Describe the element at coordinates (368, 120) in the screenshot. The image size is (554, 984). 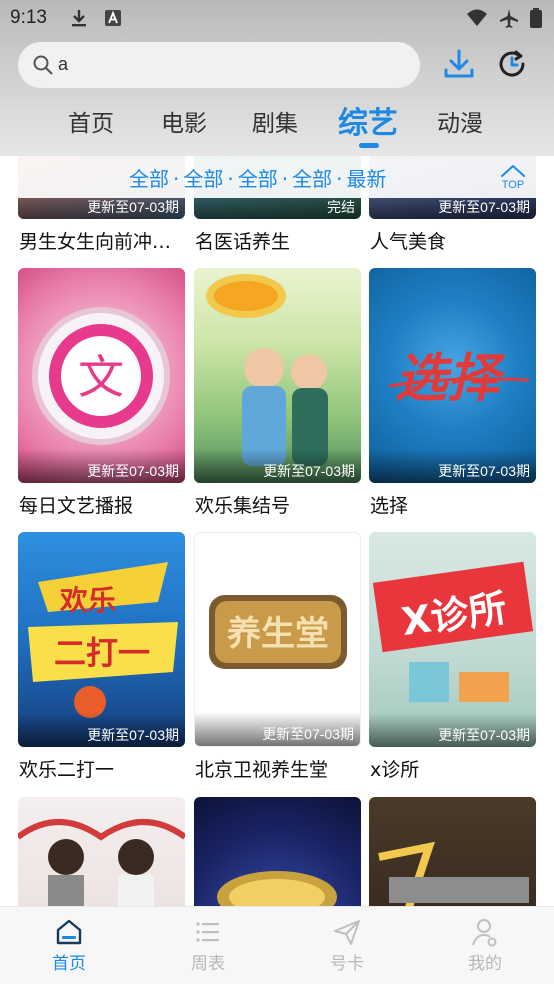
I see `tab-variety: 综艺` at that location.